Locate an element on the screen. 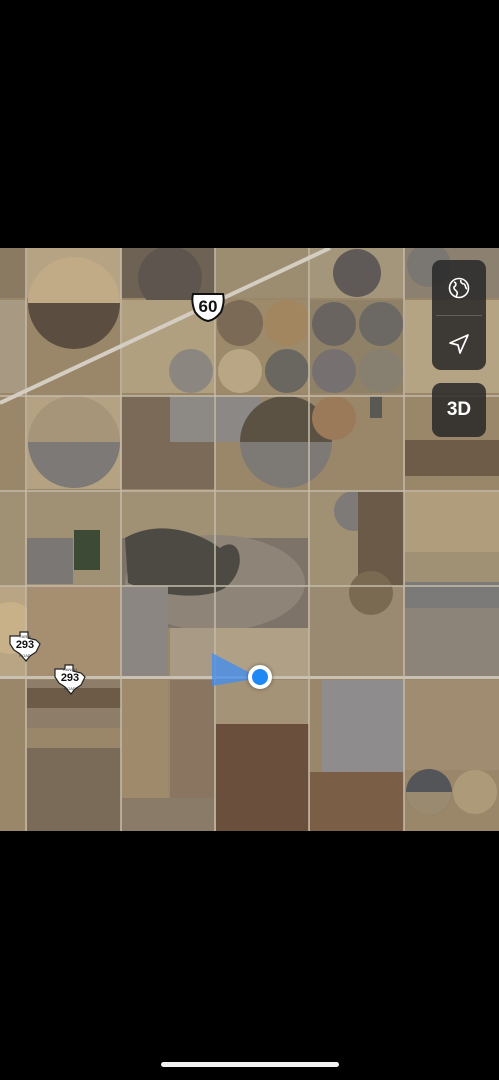 The image size is (499, 1080). ranch-road-shield: RANCH 293 ROAD is located at coordinates (70, 679).